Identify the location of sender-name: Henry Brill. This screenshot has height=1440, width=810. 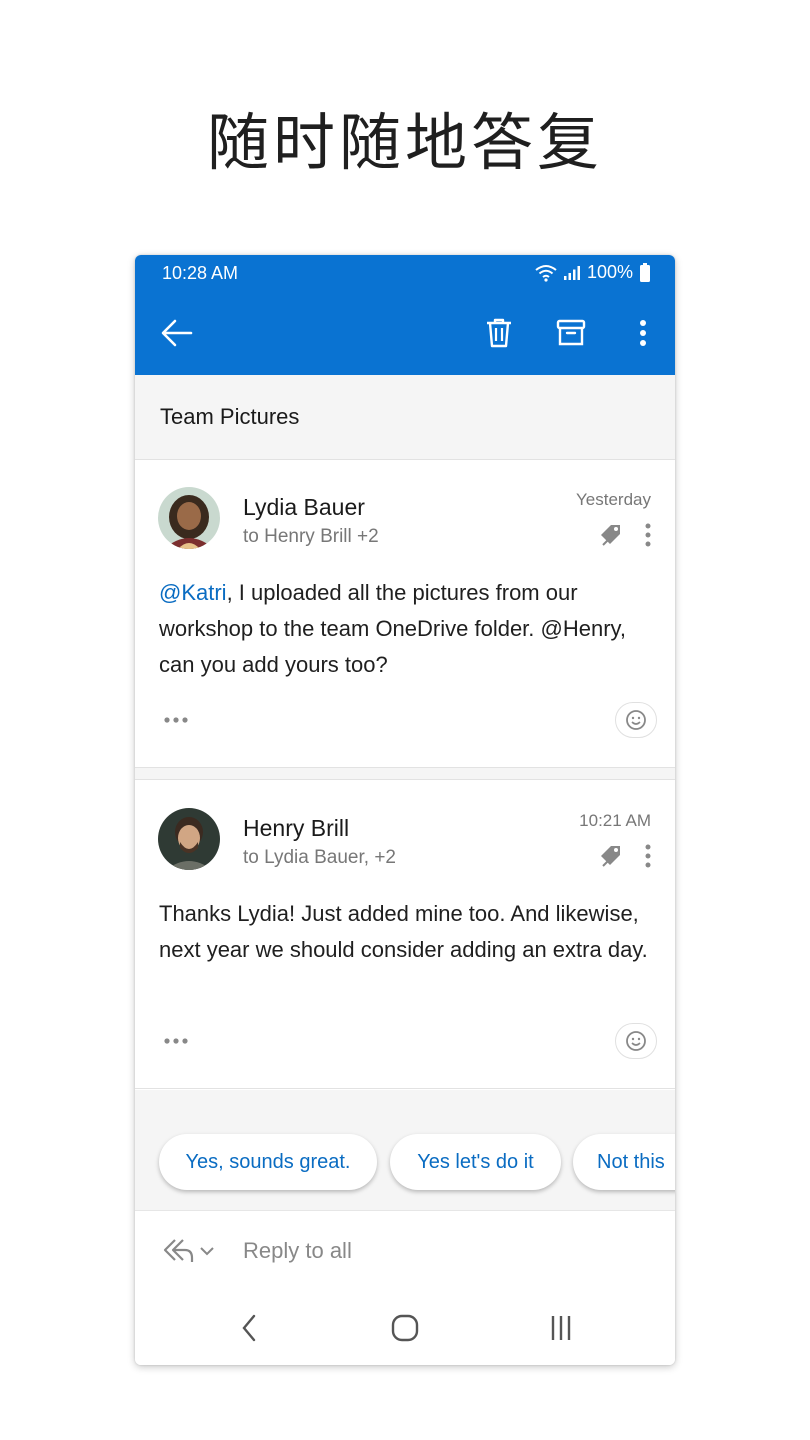
(296, 828).